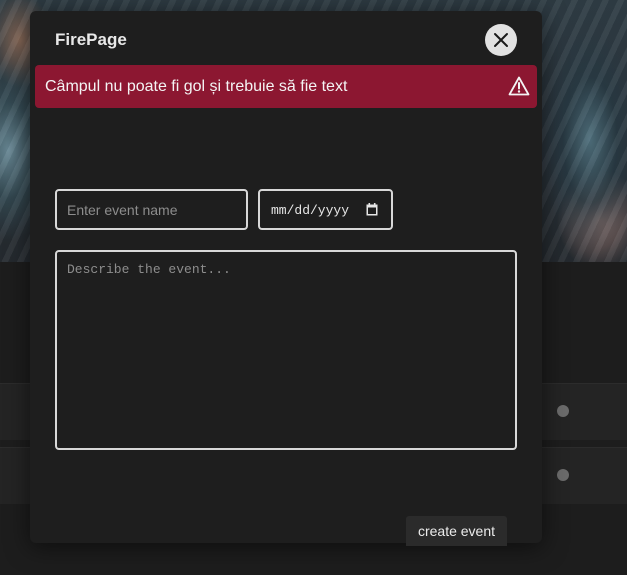 The height and width of the screenshot is (575, 627). I want to click on create-event-button: create event, so click(456, 531).